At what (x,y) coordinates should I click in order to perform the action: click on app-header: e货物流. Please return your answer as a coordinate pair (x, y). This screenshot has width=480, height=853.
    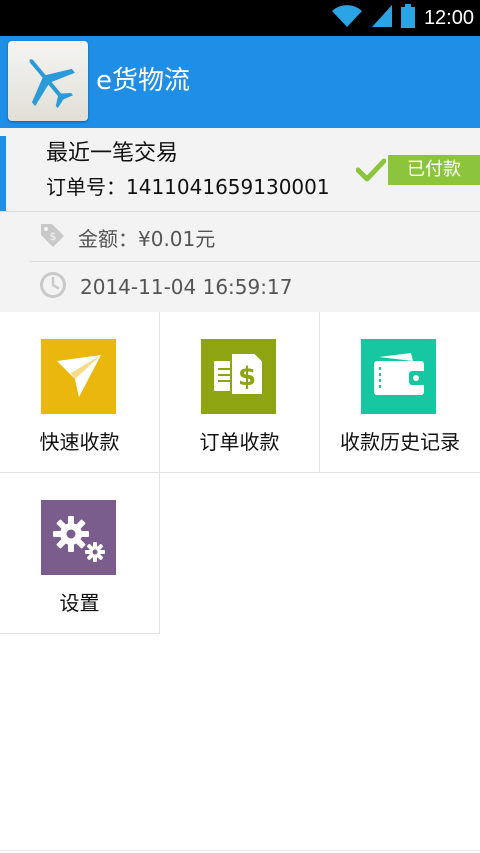
    Looking at the image, I should click on (240, 82).